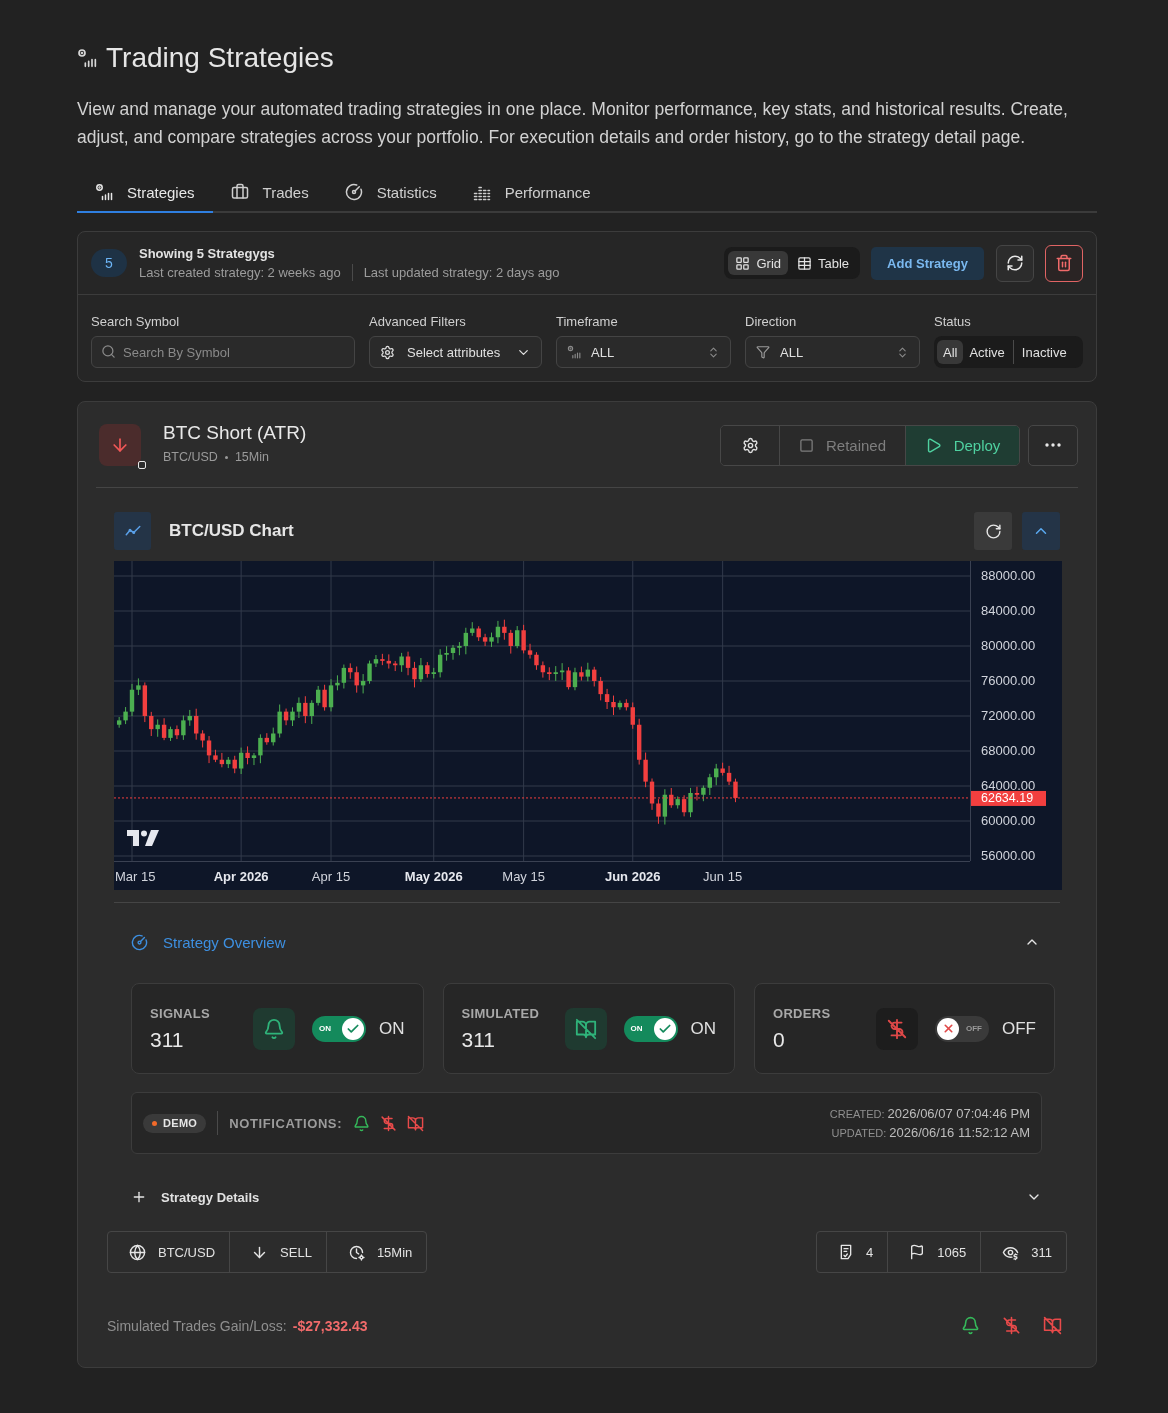 The width and height of the screenshot is (1168, 1413). Describe the element at coordinates (390, 193) in the screenshot. I see `tab: Statistics` at that location.